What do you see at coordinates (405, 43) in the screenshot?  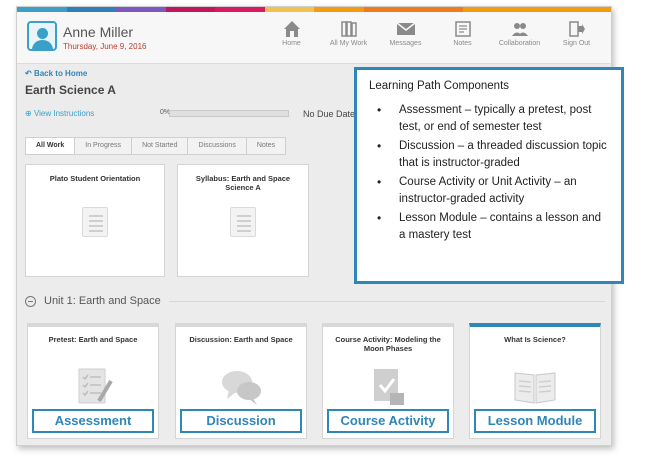 I see `nav-messages-label: Messages` at bounding box center [405, 43].